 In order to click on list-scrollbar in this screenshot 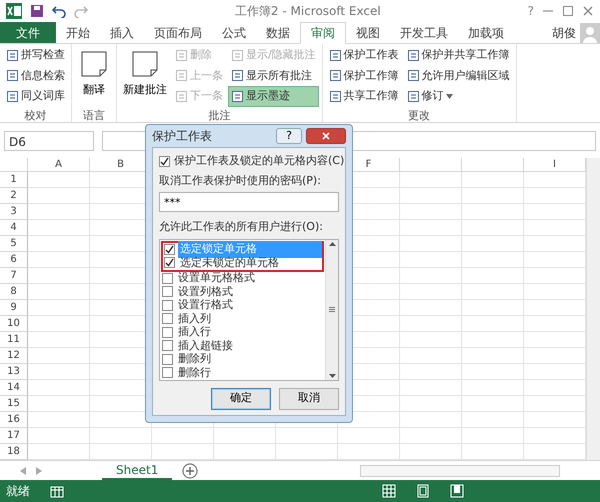, I will do `click(331, 310)`.